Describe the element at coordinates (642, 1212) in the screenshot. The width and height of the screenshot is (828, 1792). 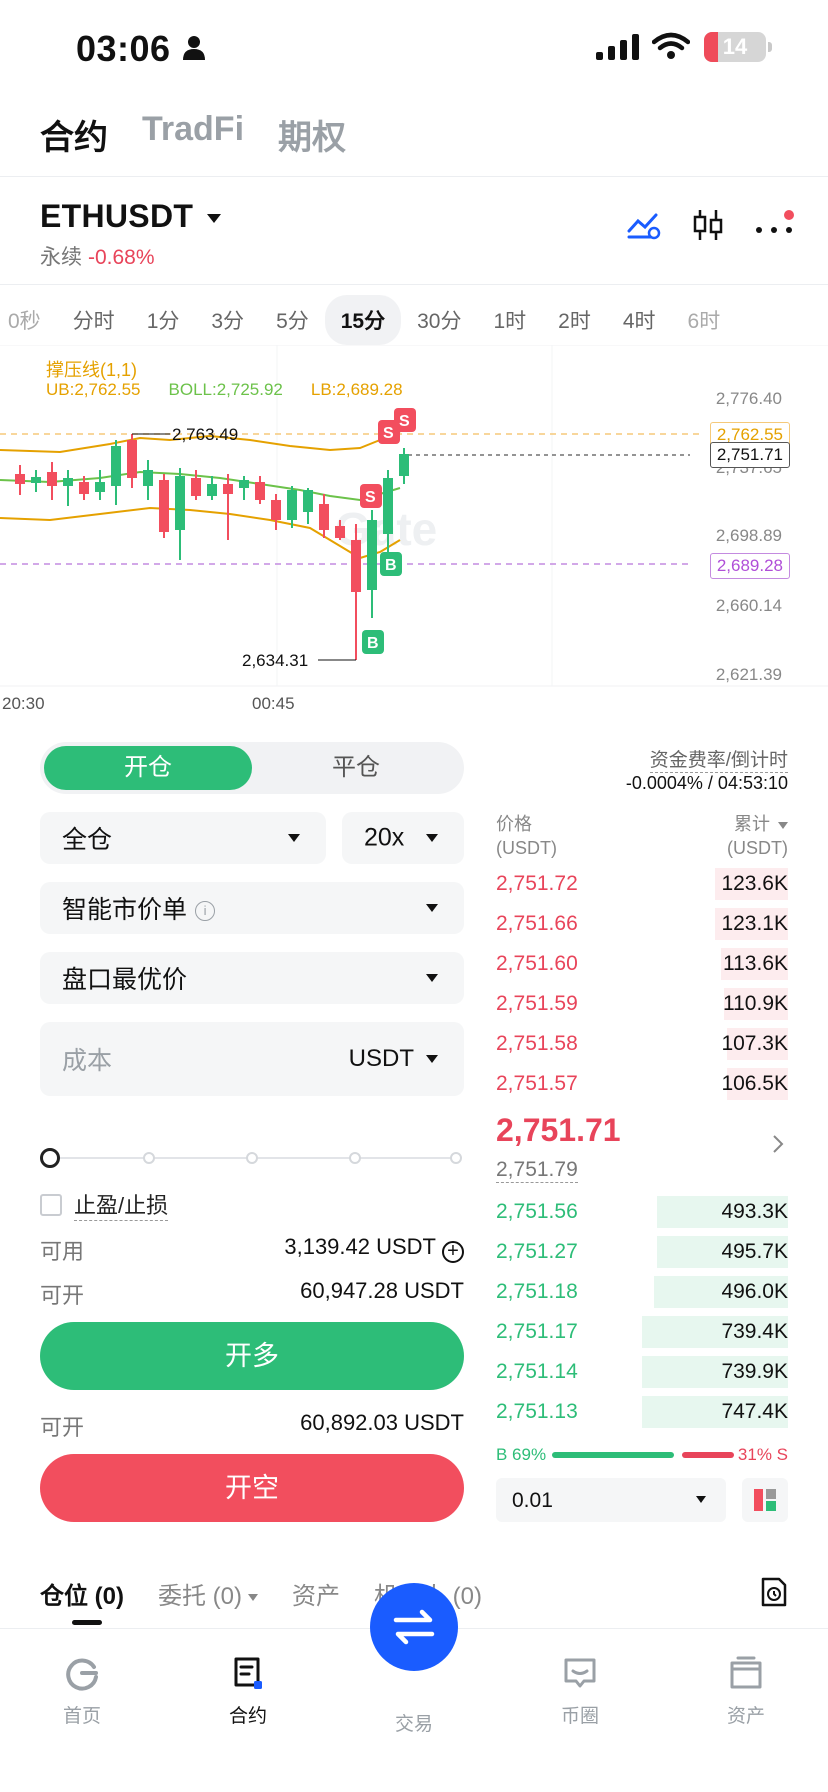
I see `bid-row: 2,751.56 493.3K` at that location.